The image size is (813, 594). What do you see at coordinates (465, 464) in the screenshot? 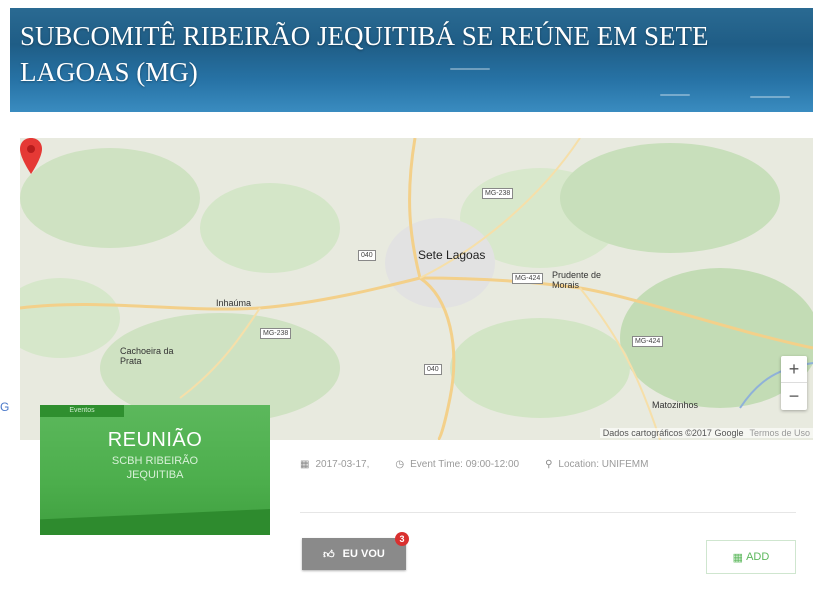
I see `event-time: Event Time: 09:00-12:00` at bounding box center [465, 464].